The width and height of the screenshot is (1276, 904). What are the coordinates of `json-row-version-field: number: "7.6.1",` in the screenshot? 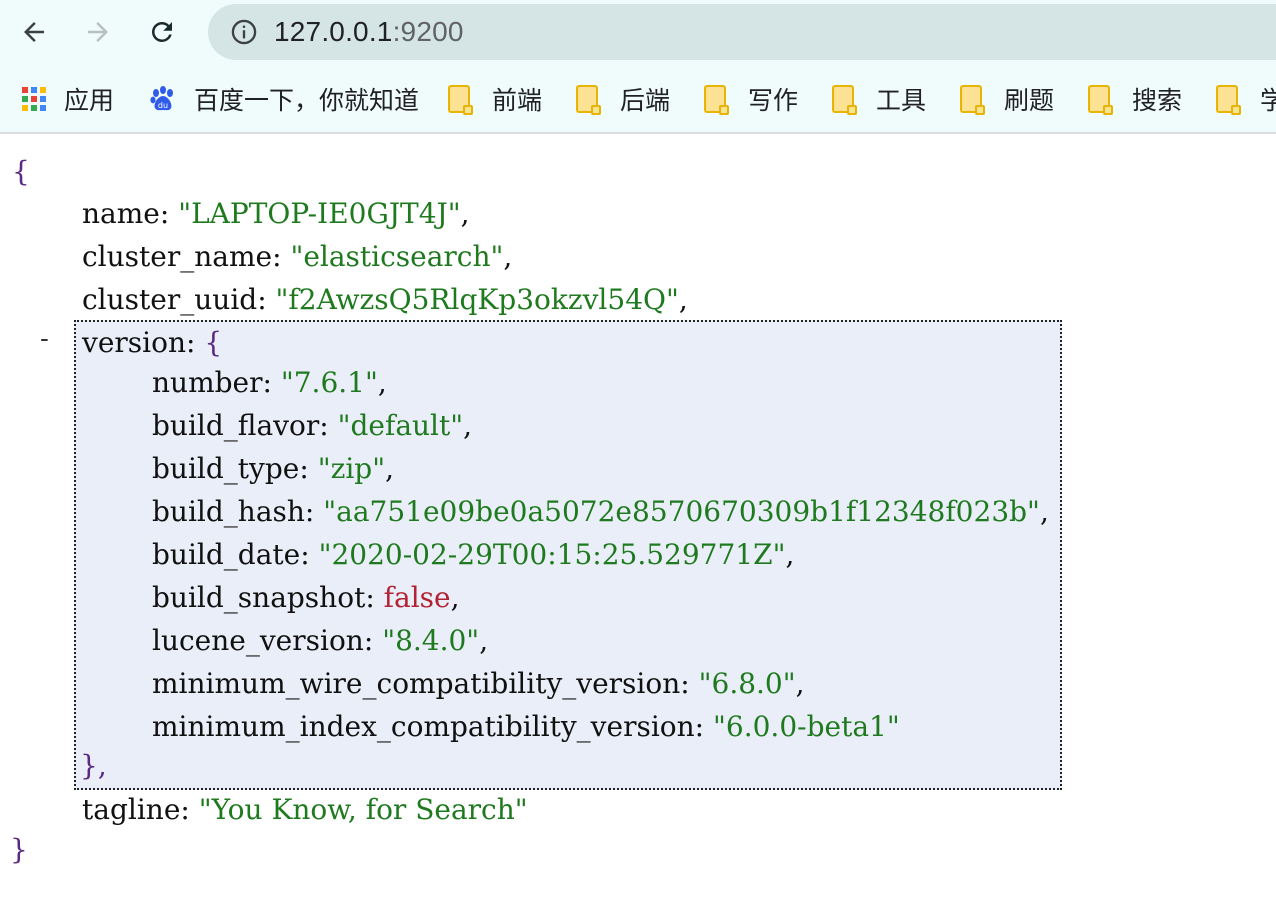 It's located at (269, 382).